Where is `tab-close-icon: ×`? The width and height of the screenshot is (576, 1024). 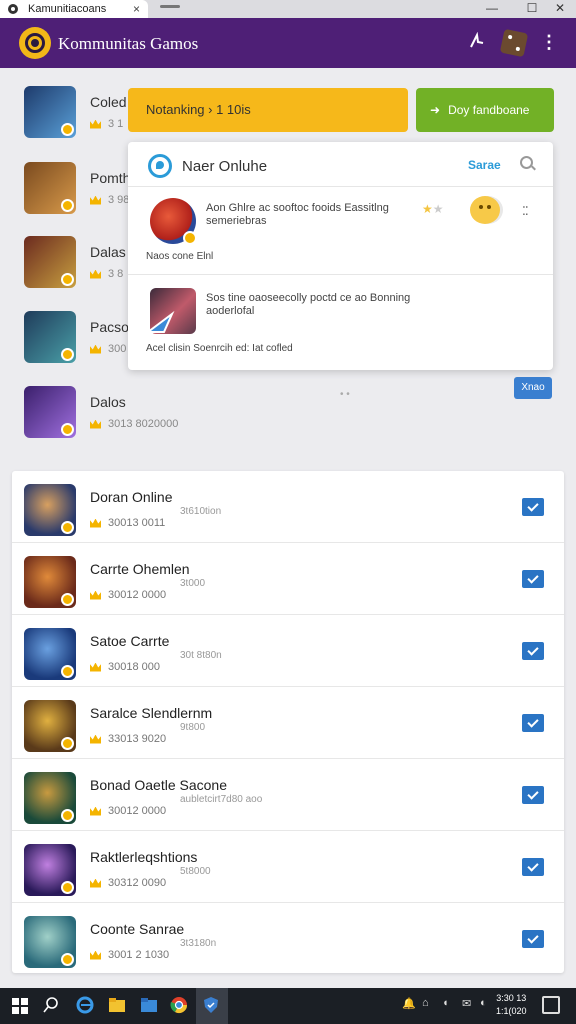 tab-close-icon: × is located at coordinates (136, 9).